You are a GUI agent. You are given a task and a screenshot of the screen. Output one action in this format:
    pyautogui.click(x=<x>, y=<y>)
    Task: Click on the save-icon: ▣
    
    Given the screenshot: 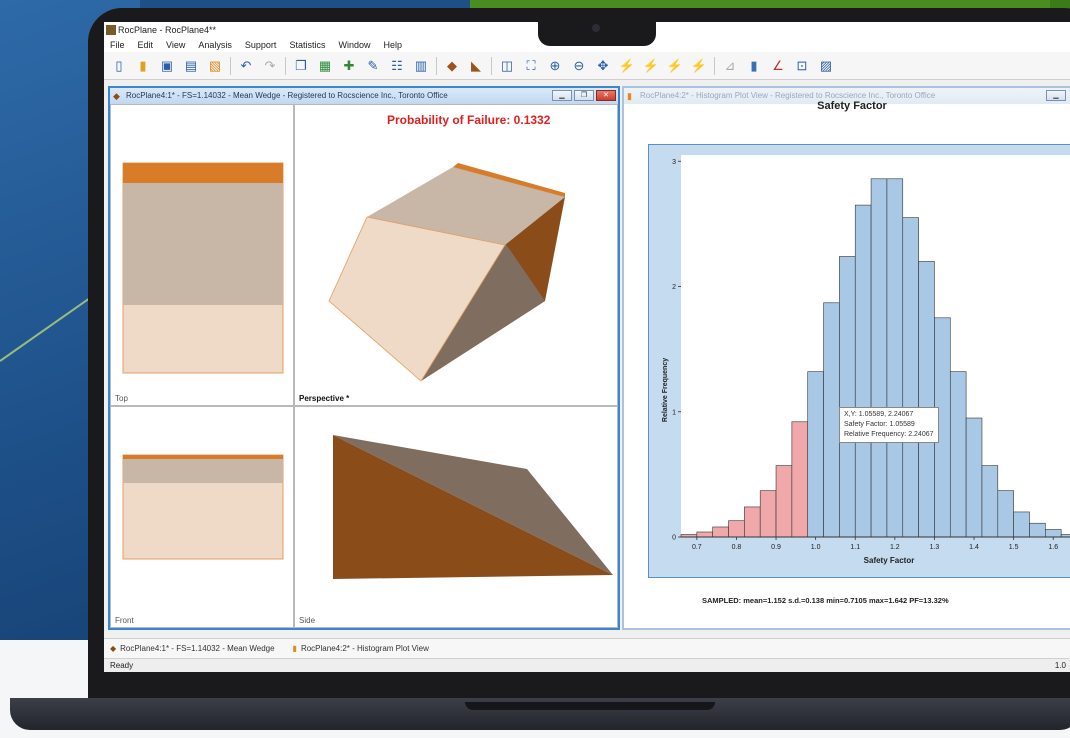 What is the action you would take?
    pyautogui.click(x=167, y=66)
    